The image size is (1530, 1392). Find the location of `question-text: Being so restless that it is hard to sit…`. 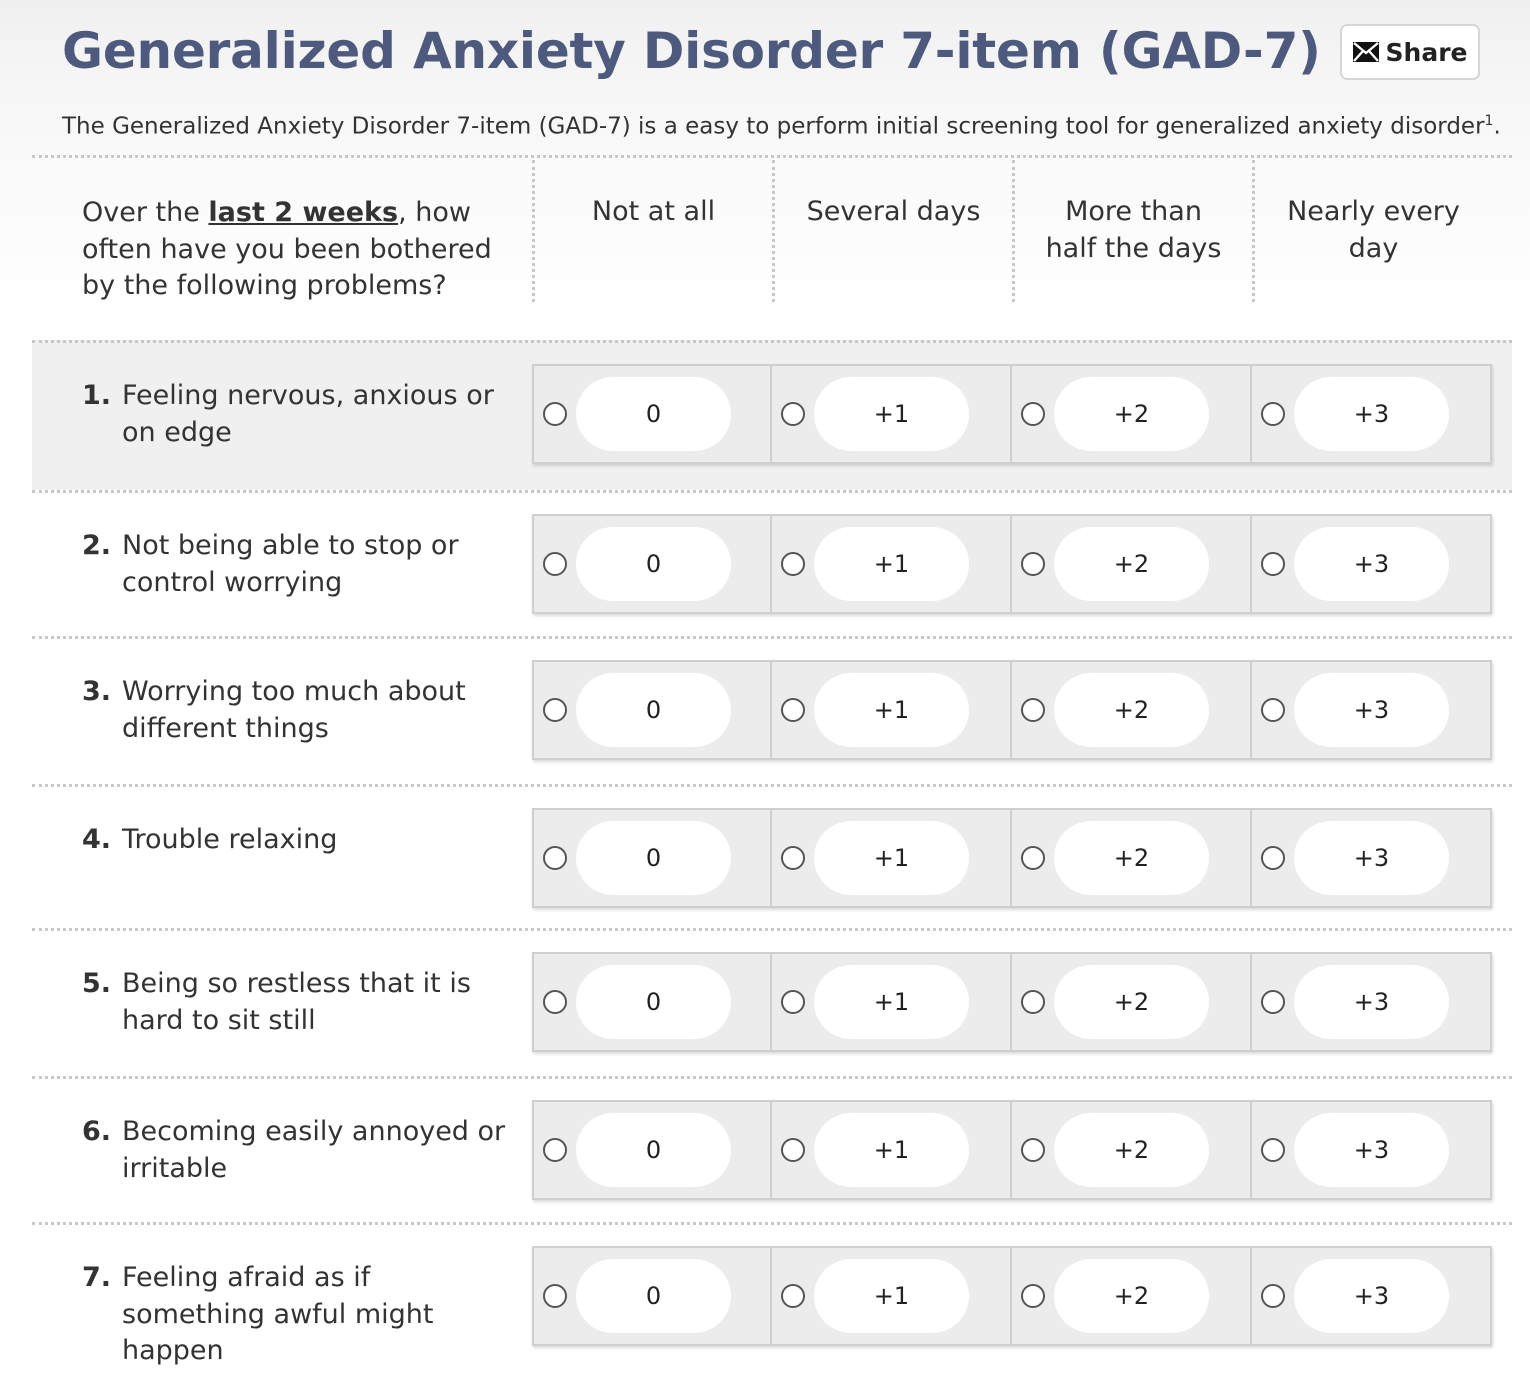

question-text: Being so restless that it is hard to sit… is located at coordinates (296, 1002).